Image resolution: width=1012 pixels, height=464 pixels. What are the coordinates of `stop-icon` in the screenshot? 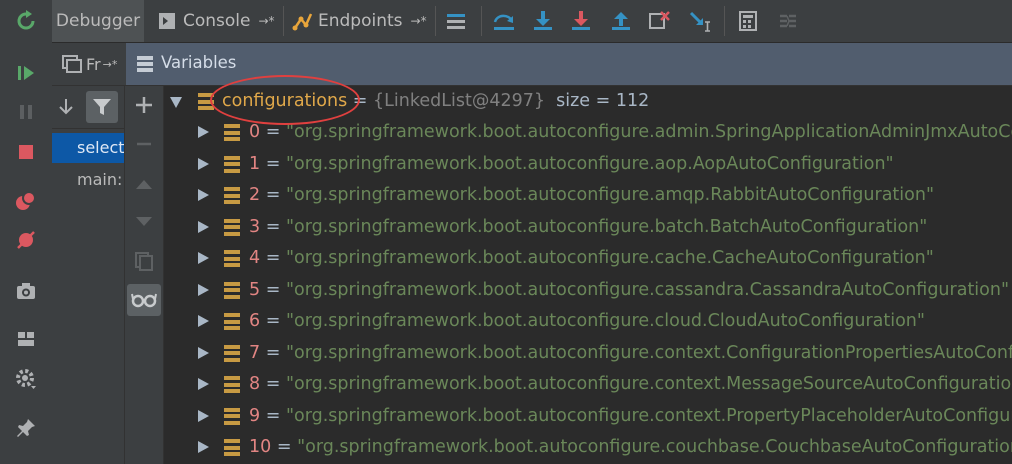 It's located at (26, 152).